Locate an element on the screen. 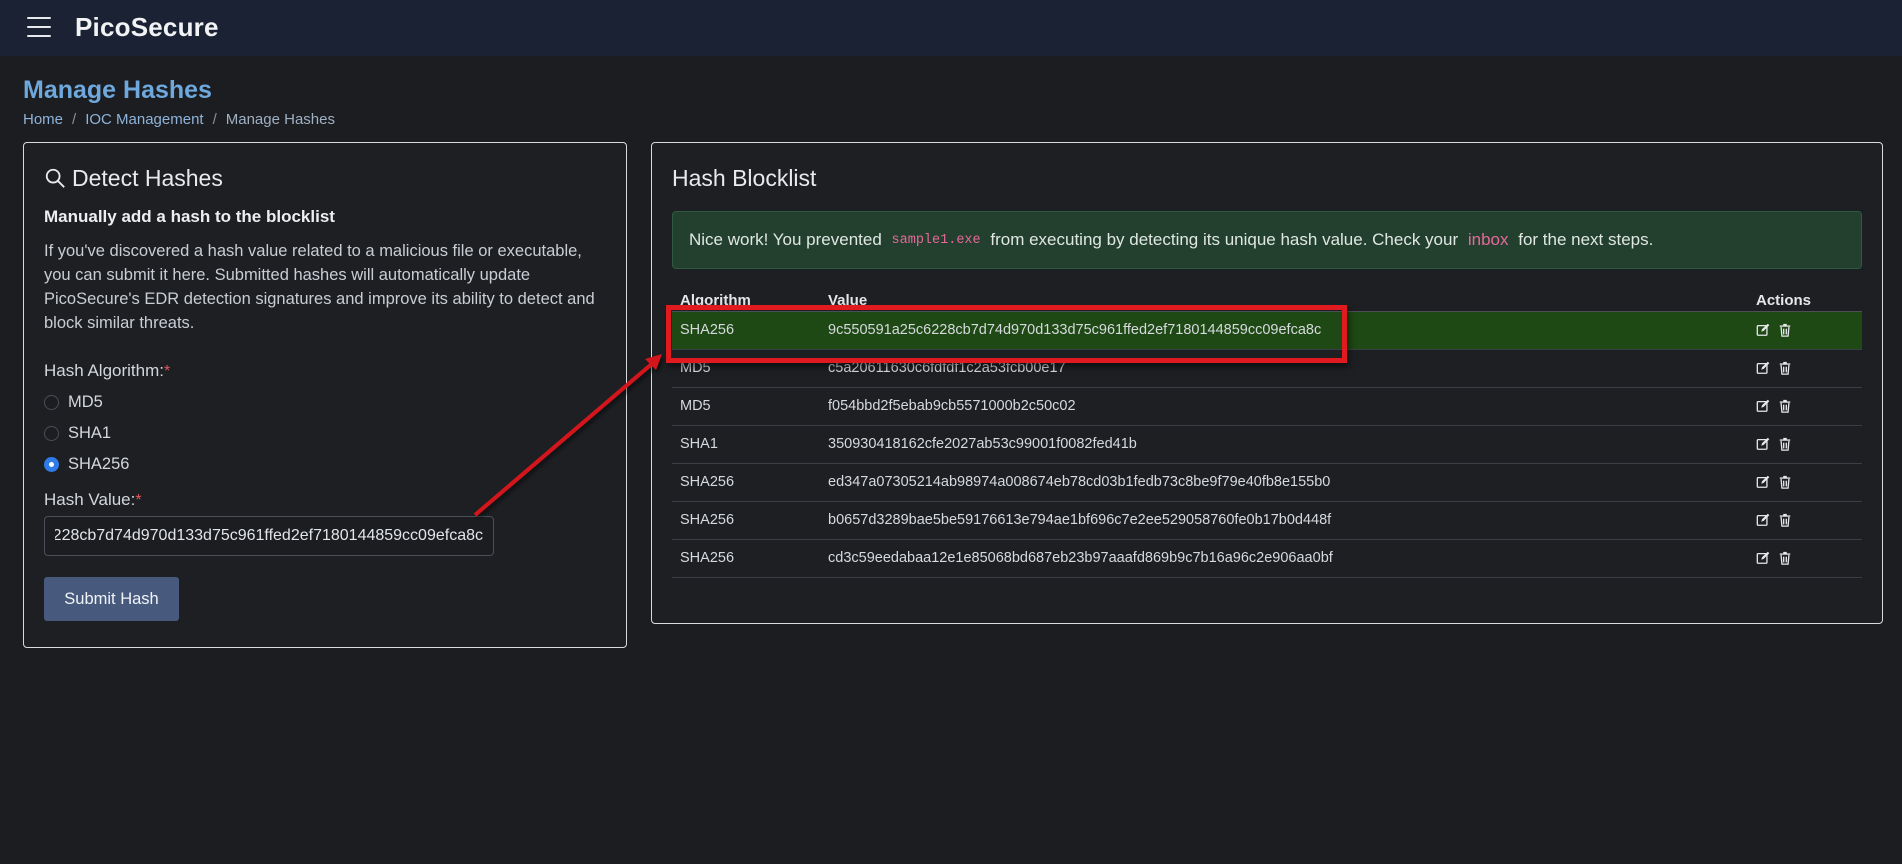 The image size is (1902, 864). table-header-row: Algorithm Value Actions is located at coordinates (1267, 301).